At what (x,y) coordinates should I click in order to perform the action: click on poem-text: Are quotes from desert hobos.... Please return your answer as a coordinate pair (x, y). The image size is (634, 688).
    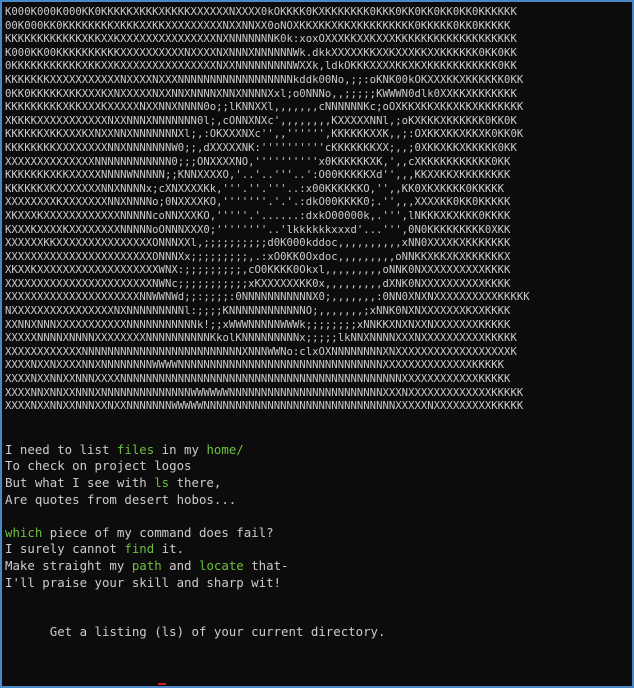
    Looking at the image, I should click on (121, 499).